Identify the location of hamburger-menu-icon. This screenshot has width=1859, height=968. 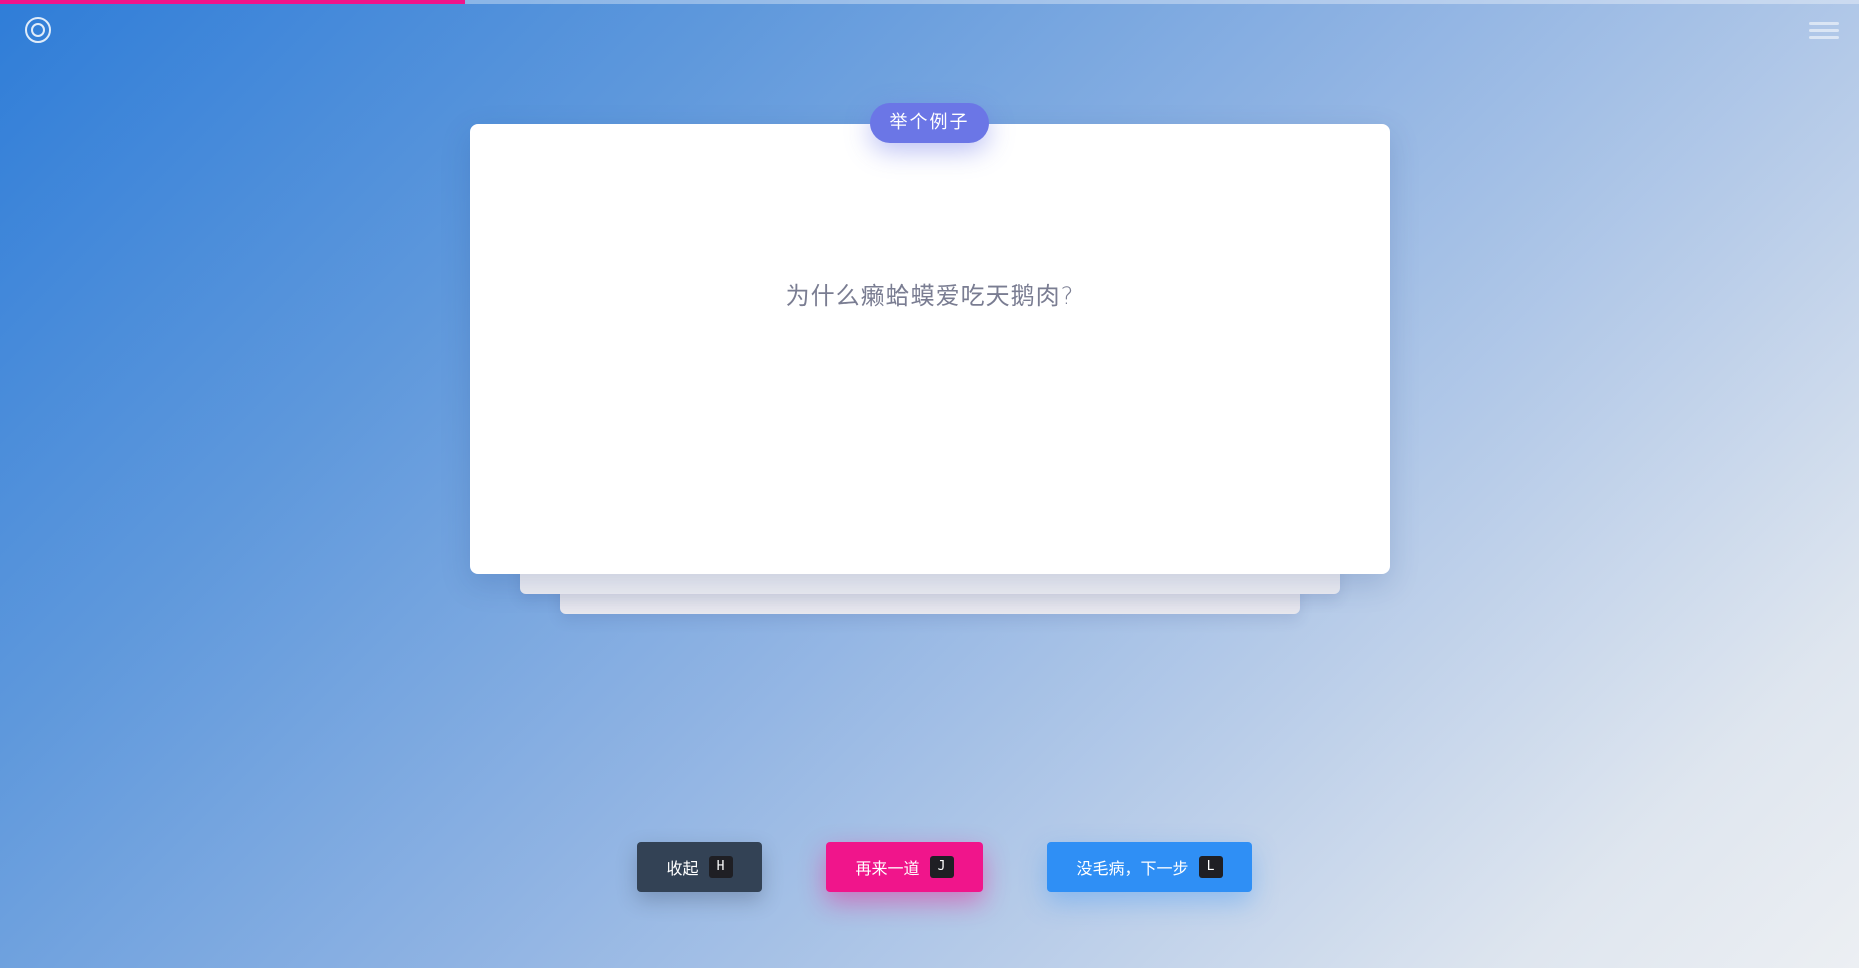
(1824, 31).